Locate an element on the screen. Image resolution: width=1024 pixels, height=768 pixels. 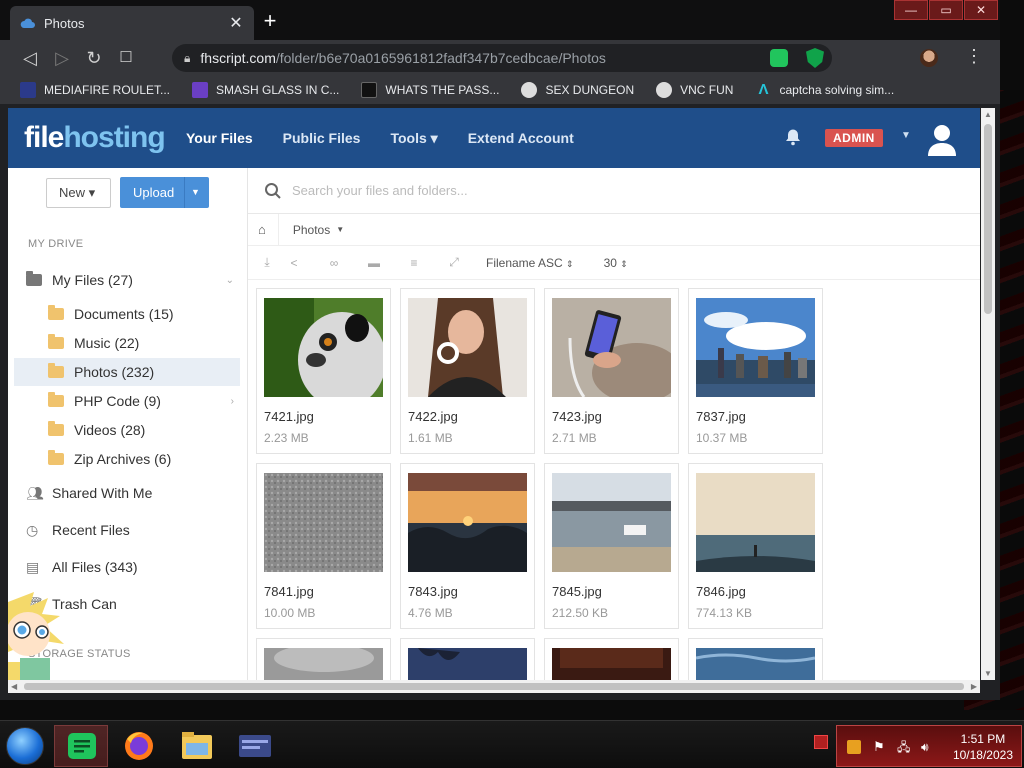
maximize-button: ▭ is located at coordinates (946, 10).